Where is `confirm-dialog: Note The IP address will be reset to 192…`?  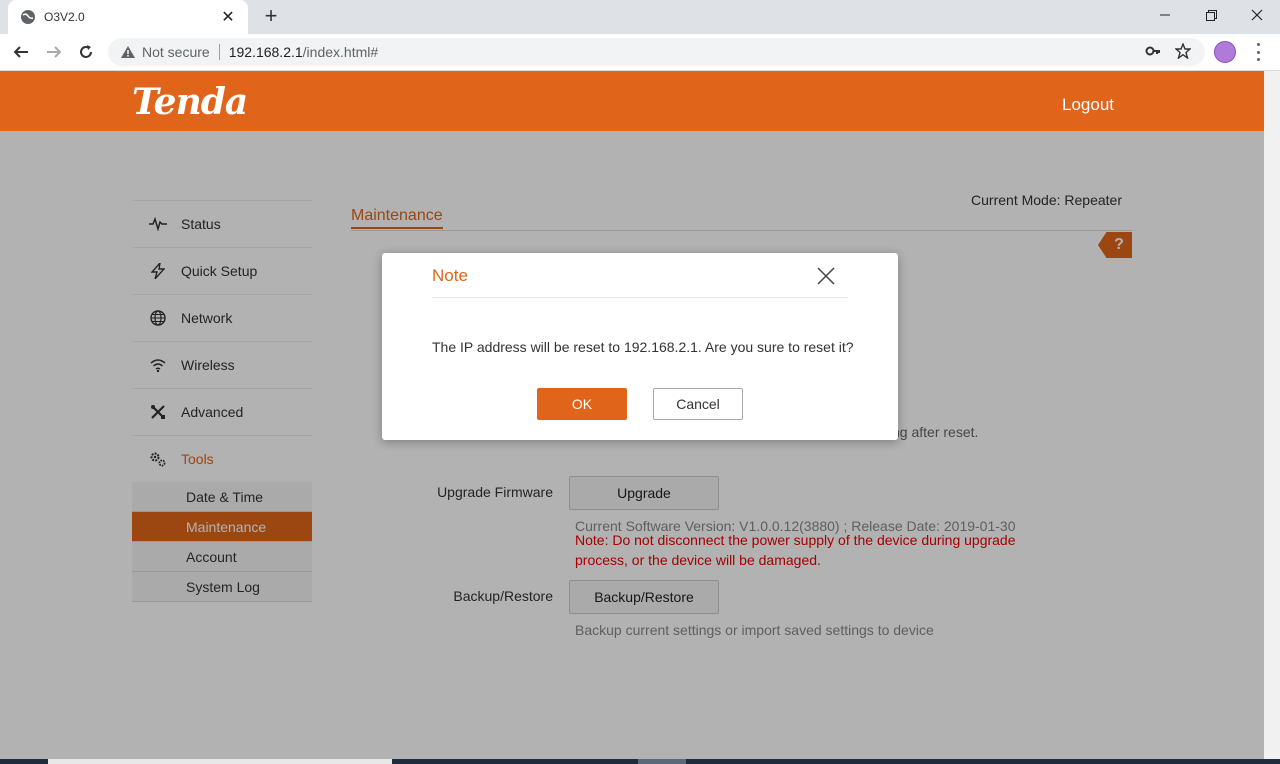 confirm-dialog: Note The IP address will be reset to 192… is located at coordinates (640, 346).